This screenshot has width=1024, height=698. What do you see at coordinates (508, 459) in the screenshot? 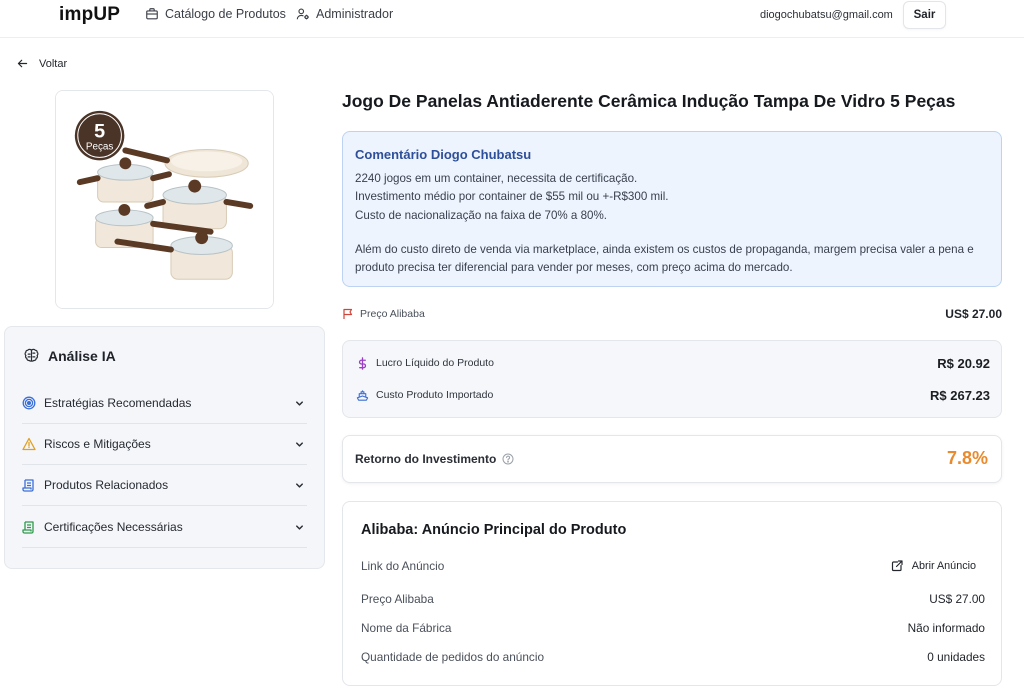
I see `help-circle-icon` at bounding box center [508, 459].